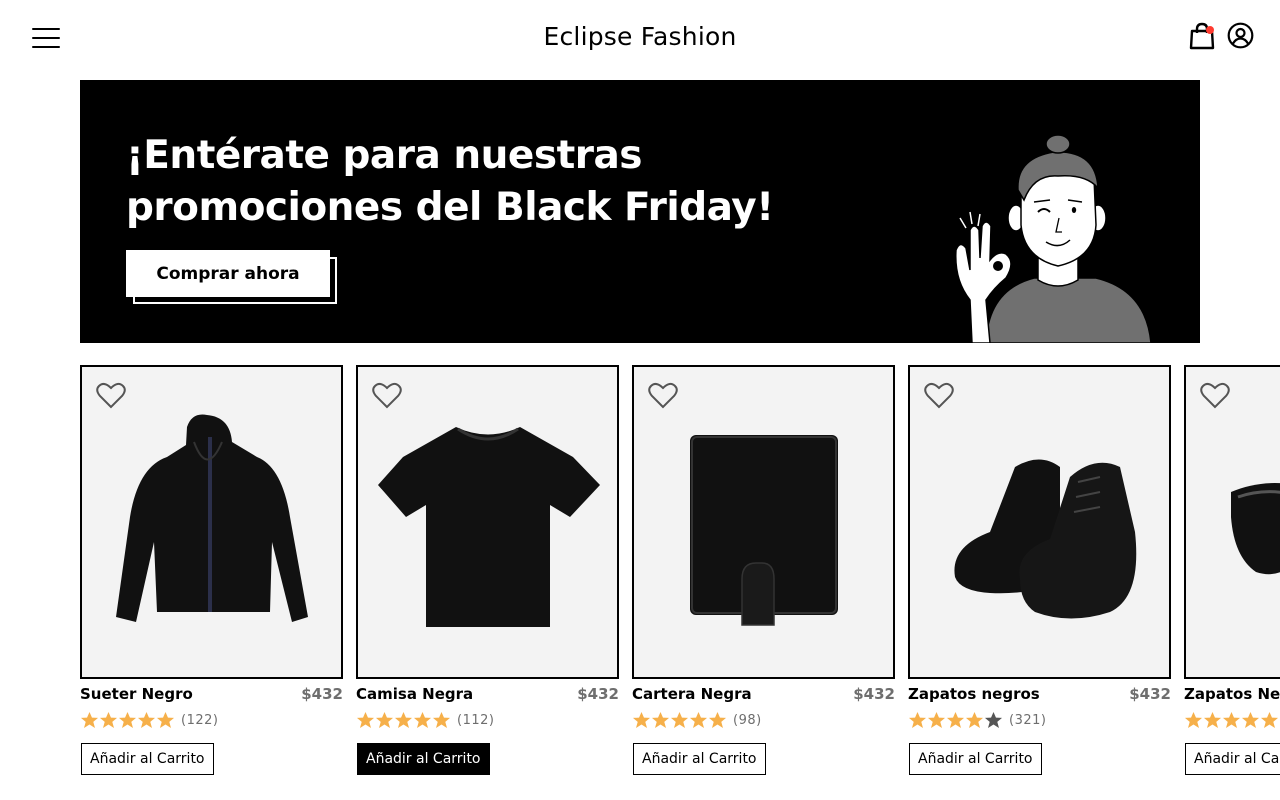  Describe the element at coordinates (1210, 30) in the screenshot. I see `cart-notification-dot` at that location.